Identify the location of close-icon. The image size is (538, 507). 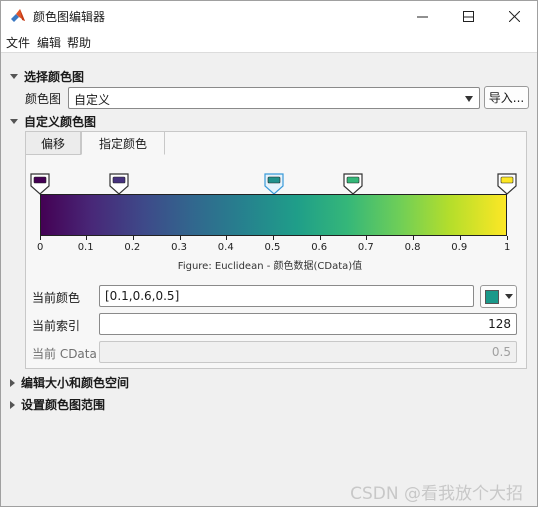
(514, 16).